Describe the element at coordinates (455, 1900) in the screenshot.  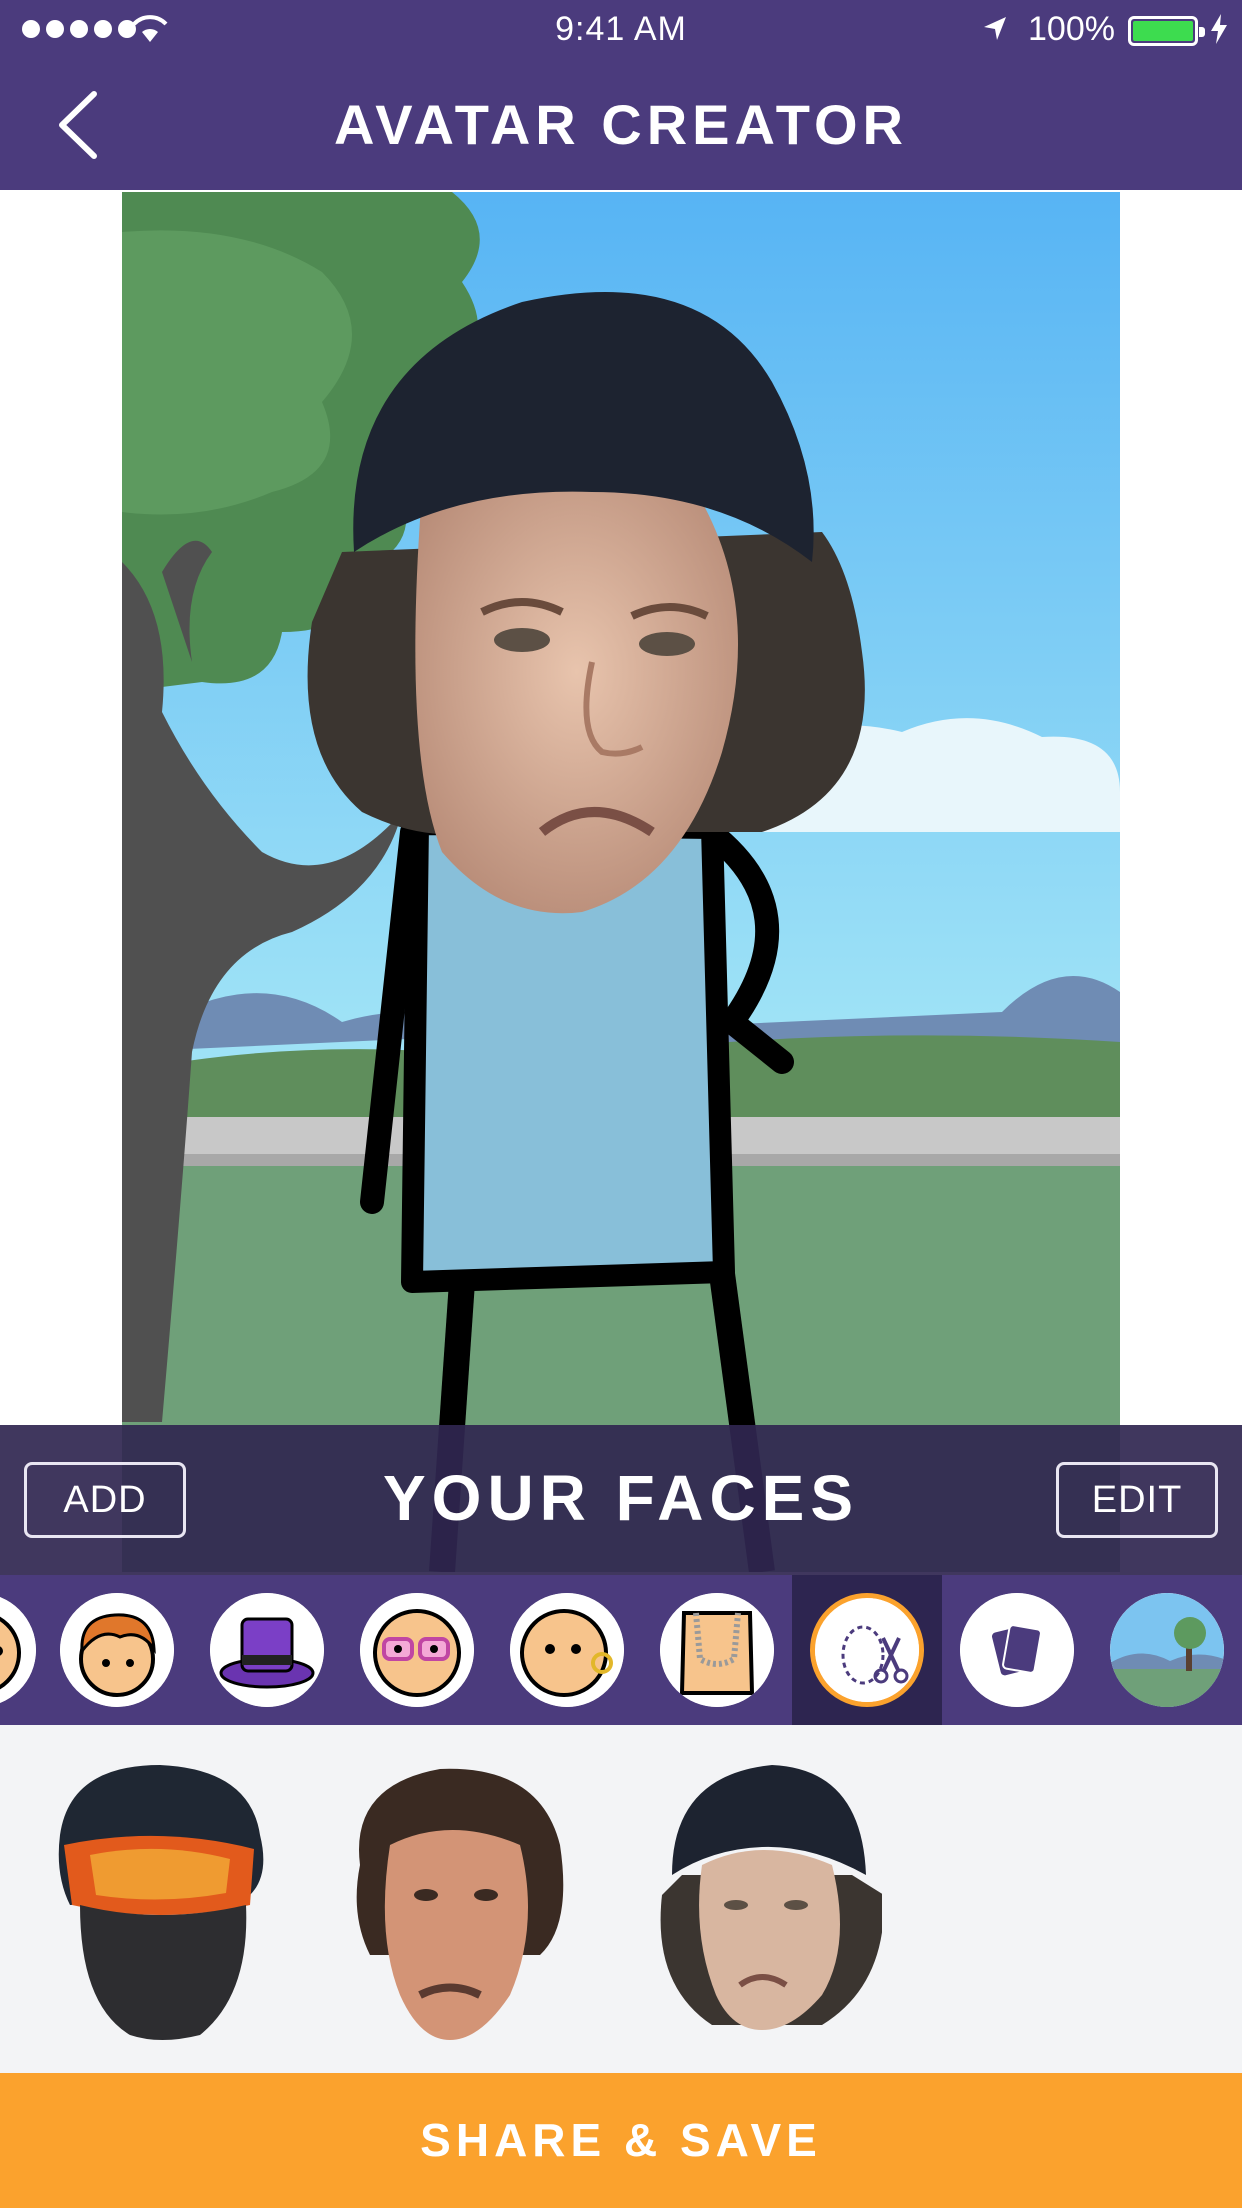
I see `face-curly-hair` at that location.